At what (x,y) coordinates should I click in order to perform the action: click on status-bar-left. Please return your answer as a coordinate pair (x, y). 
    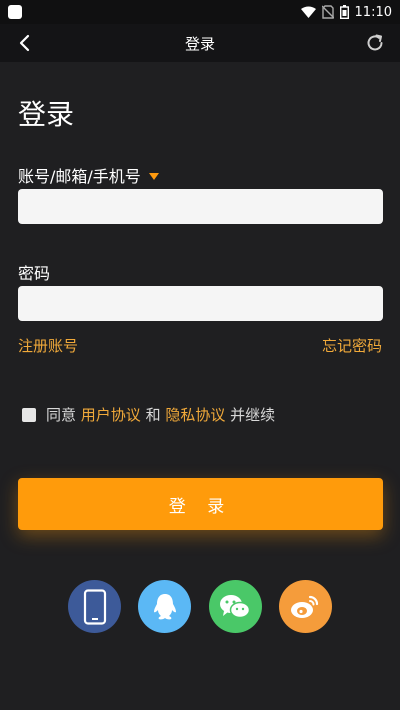
    Looking at the image, I should click on (15, 12).